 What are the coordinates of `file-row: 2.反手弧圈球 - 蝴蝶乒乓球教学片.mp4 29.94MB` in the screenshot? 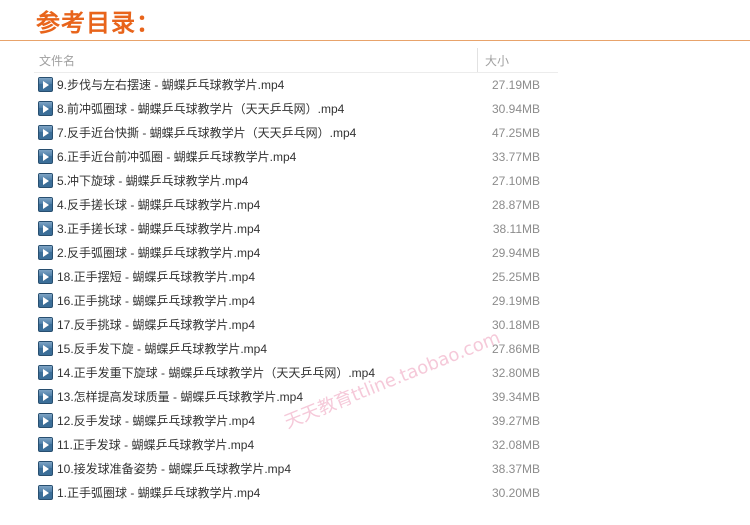 It's located at (296, 253).